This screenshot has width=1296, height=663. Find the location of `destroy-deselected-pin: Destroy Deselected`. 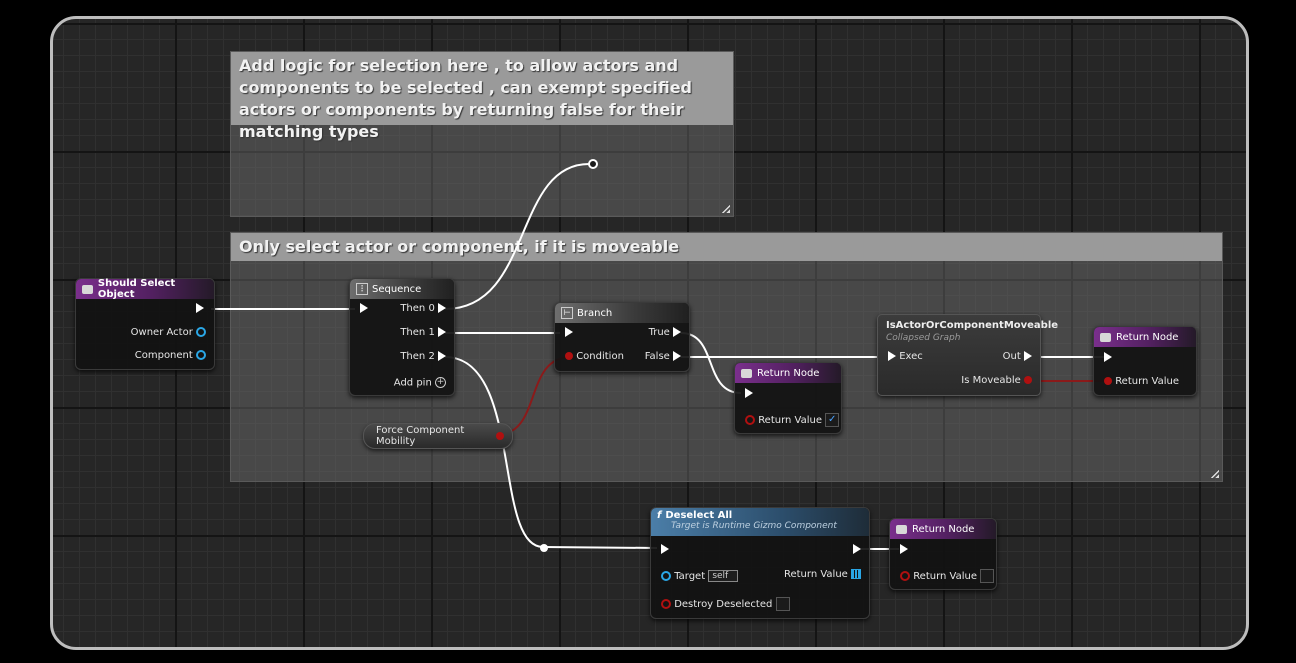

destroy-deselected-pin: Destroy Deselected is located at coordinates (725, 604).